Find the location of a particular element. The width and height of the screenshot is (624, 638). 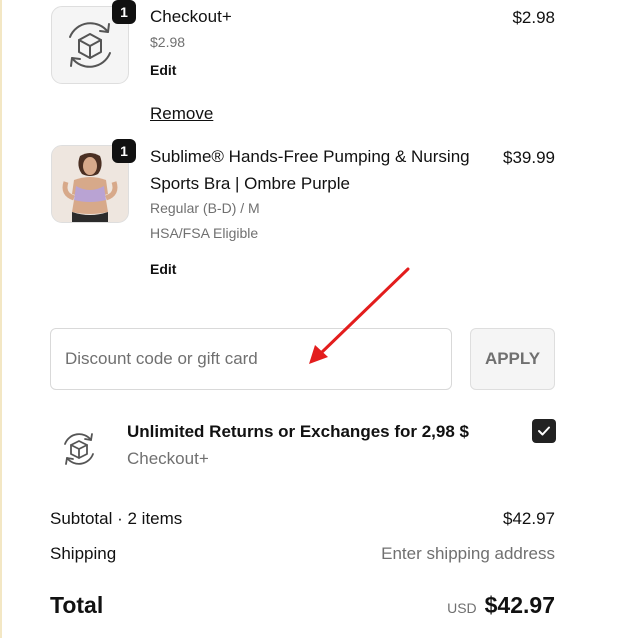

annotation-arrow is located at coordinates (359, 315).